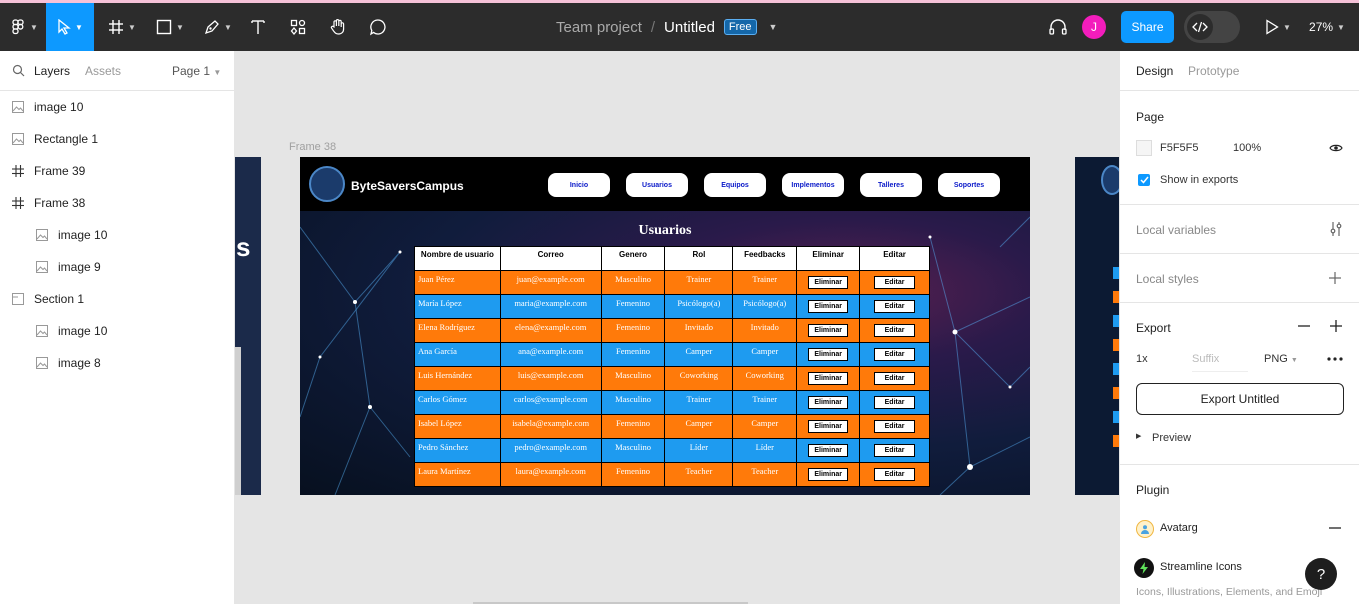 The height and width of the screenshot is (604, 1359). What do you see at coordinates (1336, 148) in the screenshot?
I see `eye-icon` at bounding box center [1336, 148].